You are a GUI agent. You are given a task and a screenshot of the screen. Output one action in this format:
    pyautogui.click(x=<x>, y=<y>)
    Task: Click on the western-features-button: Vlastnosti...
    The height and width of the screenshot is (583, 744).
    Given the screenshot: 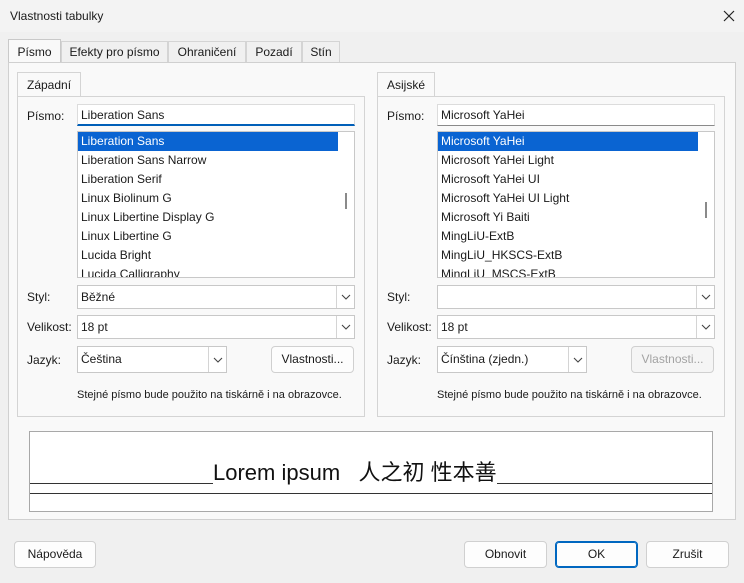 What is the action you would take?
    pyautogui.click(x=312, y=359)
    